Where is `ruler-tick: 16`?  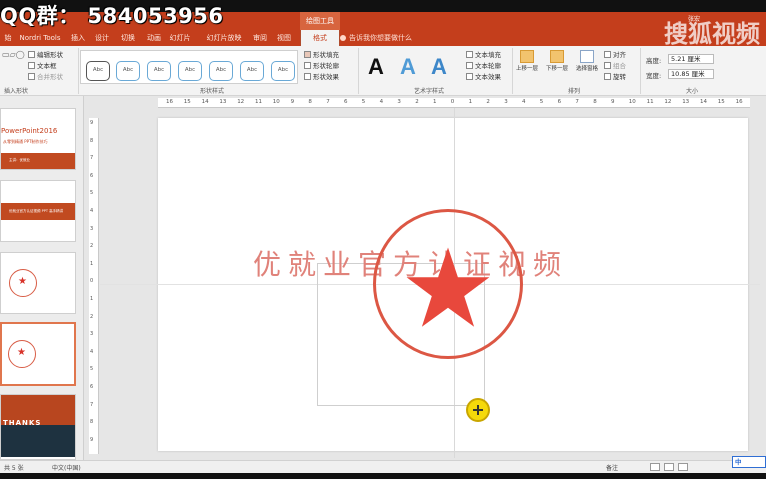
ruler-tick: 16 is located at coordinates (739, 102).